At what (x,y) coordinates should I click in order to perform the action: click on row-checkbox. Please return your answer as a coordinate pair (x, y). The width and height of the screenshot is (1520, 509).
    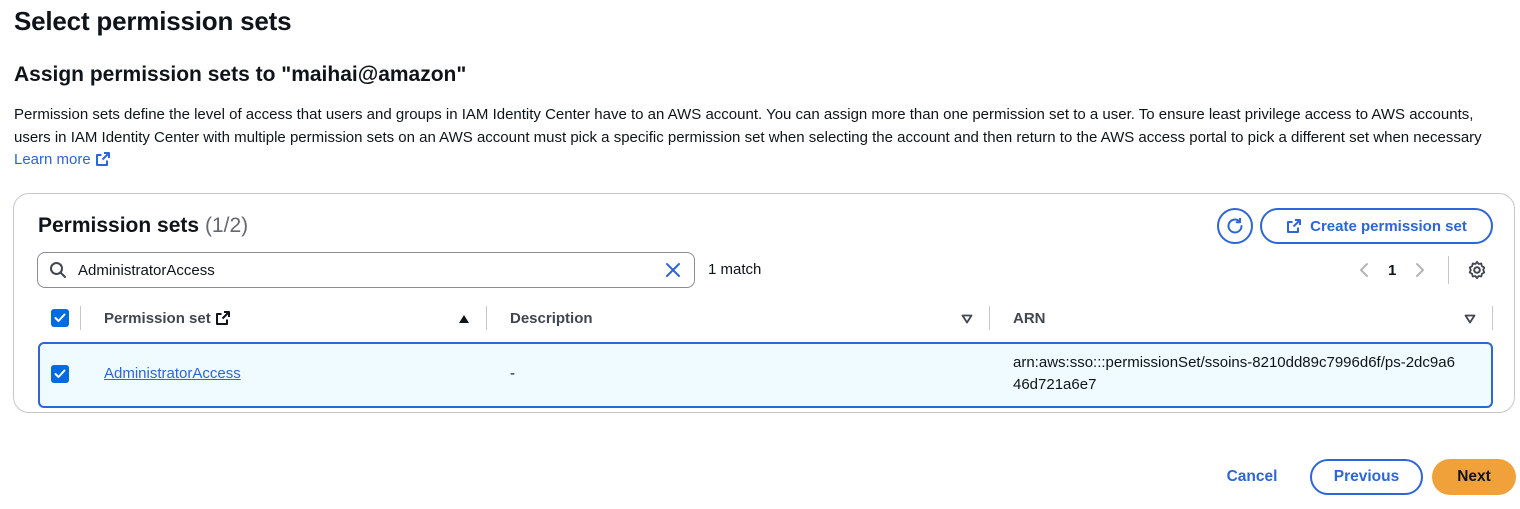
    Looking at the image, I should click on (60, 374).